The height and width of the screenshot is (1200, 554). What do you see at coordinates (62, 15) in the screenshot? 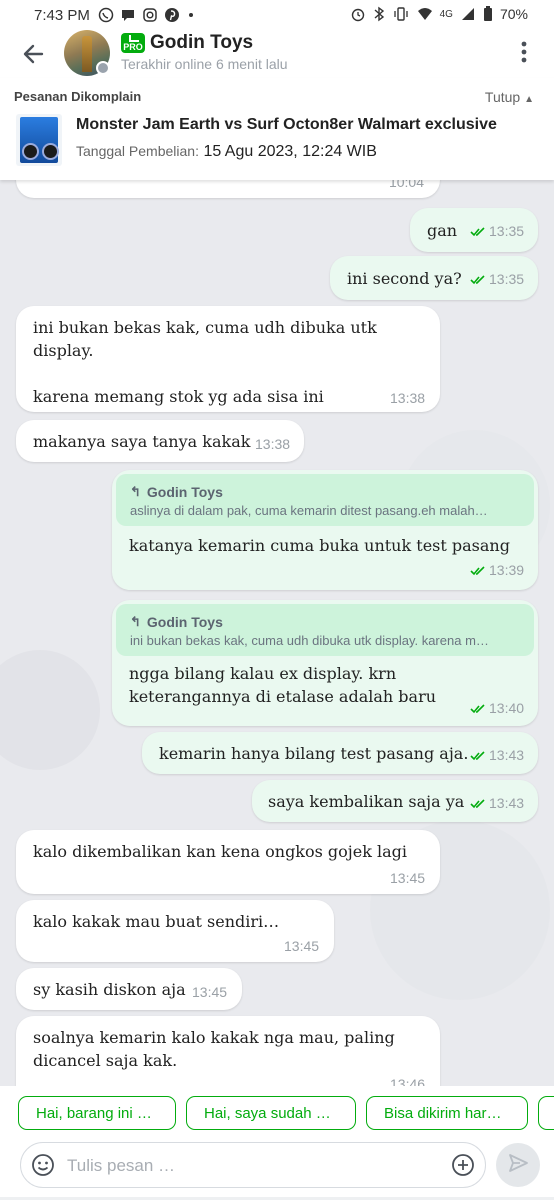
I see `status-time: 7:43 PM` at bounding box center [62, 15].